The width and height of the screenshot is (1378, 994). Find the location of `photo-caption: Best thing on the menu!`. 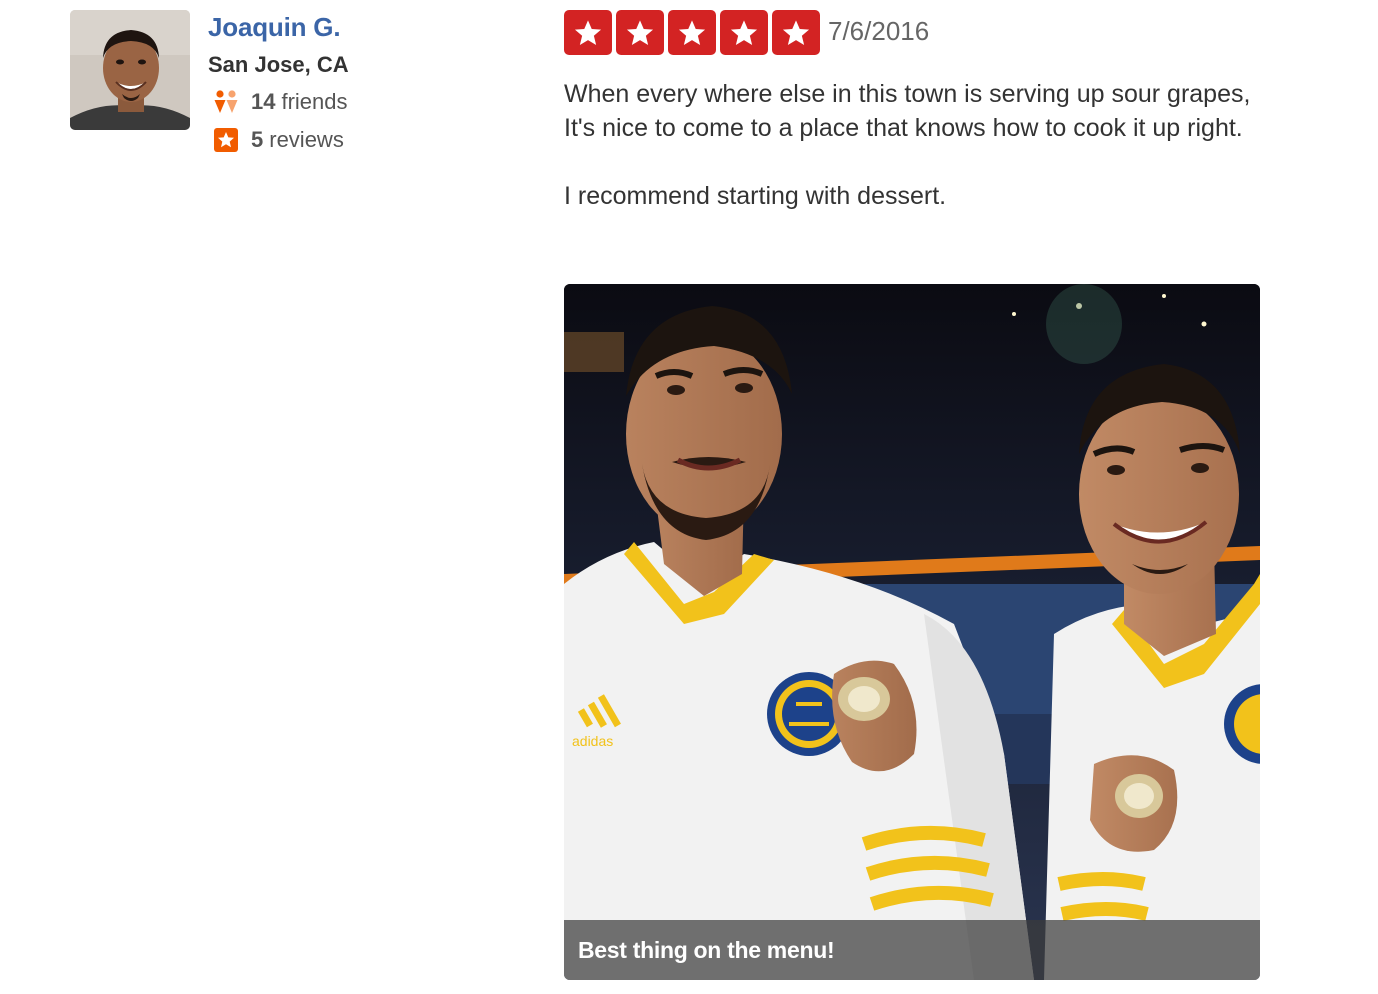

photo-caption: Best thing on the menu! is located at coordinates (706, 949).